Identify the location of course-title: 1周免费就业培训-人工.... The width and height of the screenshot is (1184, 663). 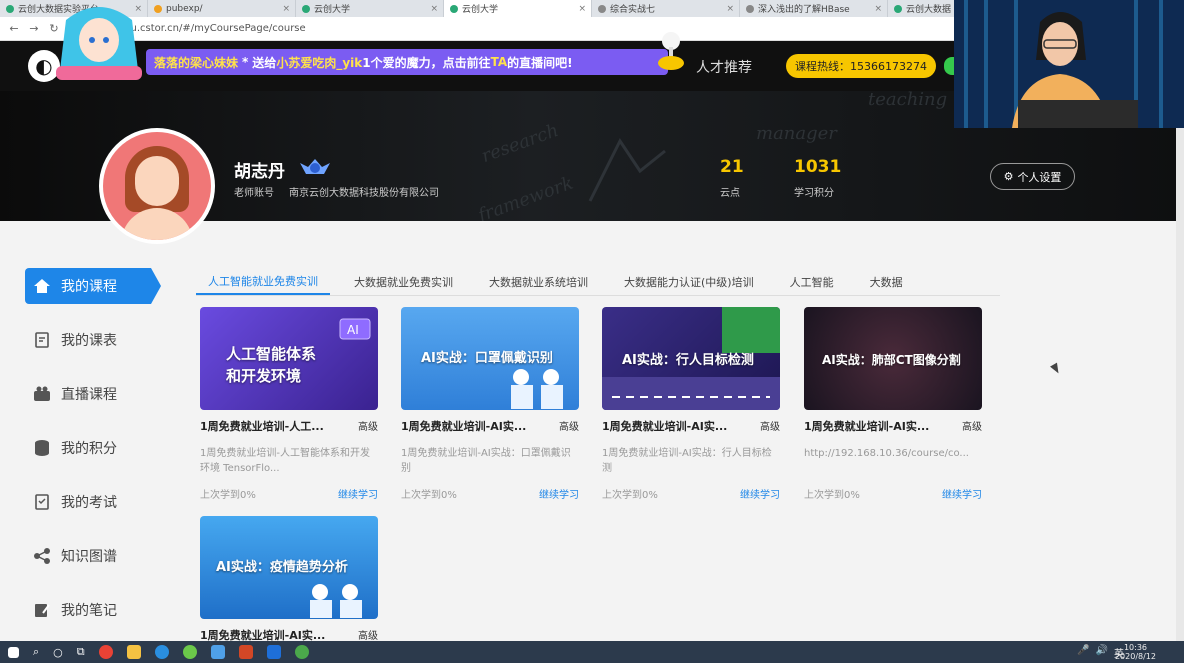
(262, 426).